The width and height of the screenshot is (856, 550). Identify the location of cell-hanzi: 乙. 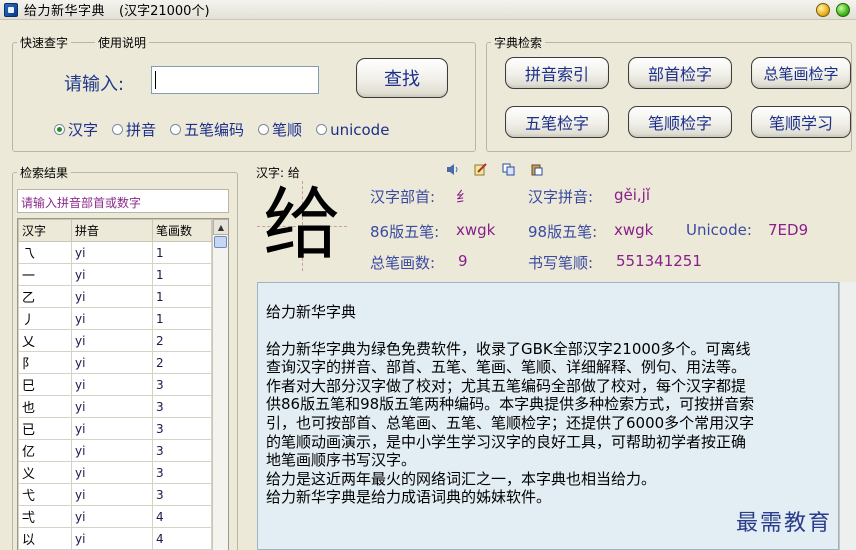
(45, 296).